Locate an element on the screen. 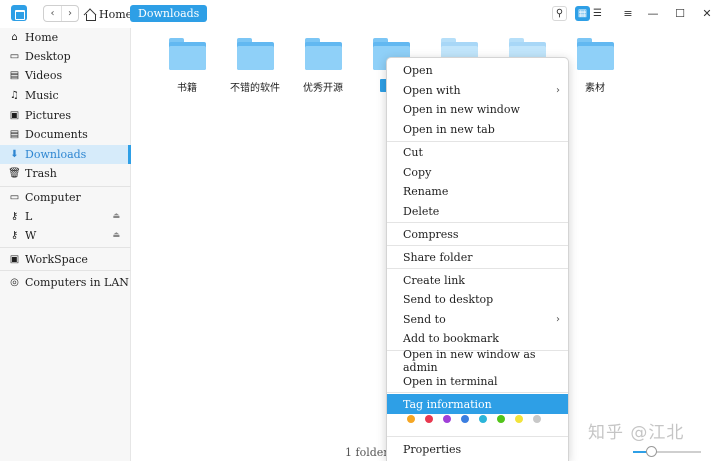 This screenshot has width=720, height=461. sidebar-item-label: Computer is located at coordinates (53, 197).